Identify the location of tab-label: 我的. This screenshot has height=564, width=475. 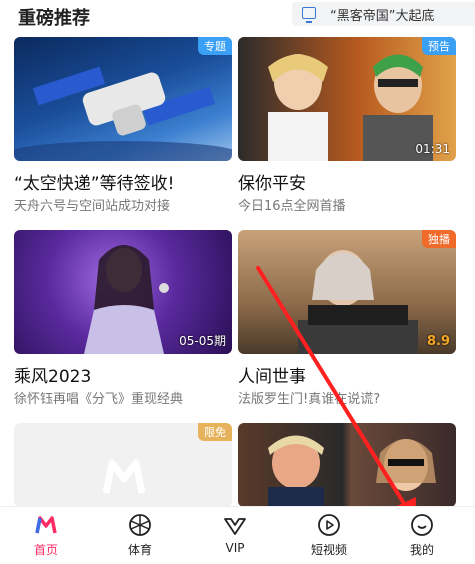
(421, 550).